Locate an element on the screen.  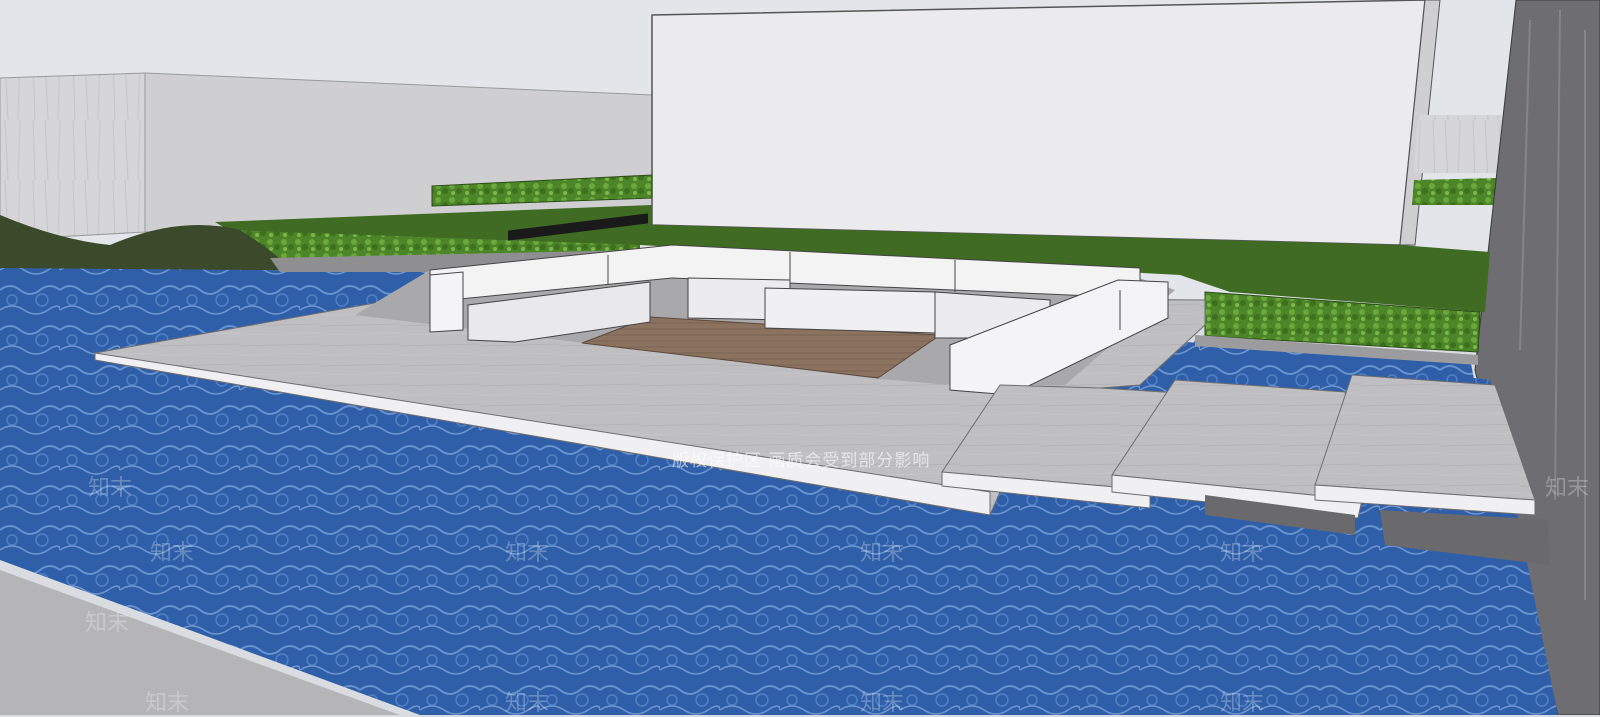
left-marble-wall is located at coordinates (73, 156).